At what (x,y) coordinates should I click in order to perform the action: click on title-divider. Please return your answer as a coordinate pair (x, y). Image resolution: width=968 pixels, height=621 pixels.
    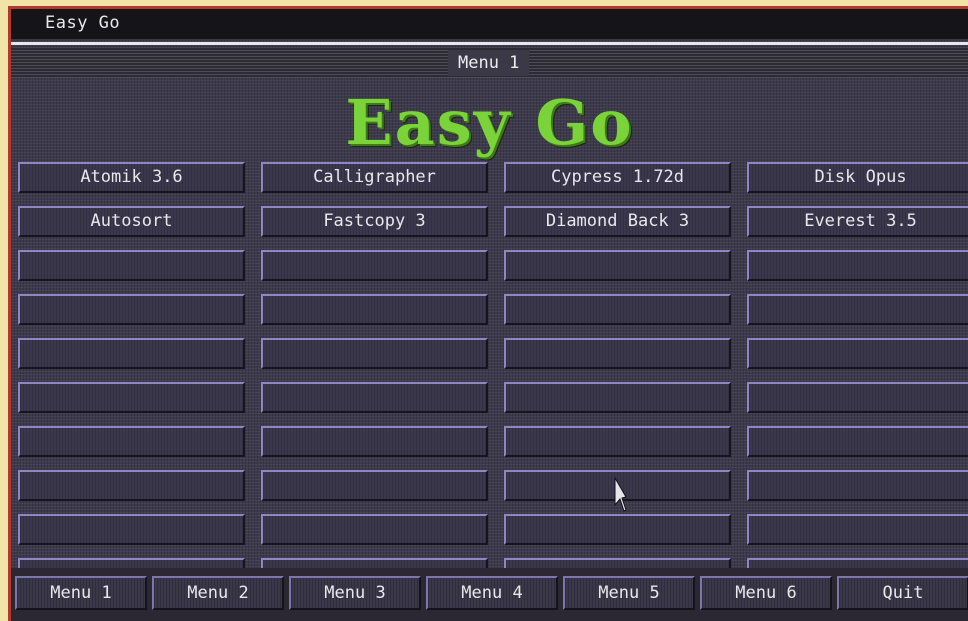
    Looking at the image, I should click on (489, 43).